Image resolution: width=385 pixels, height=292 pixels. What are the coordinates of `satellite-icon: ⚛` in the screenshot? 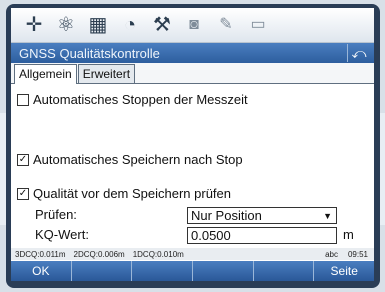 It's located at (66, 25).